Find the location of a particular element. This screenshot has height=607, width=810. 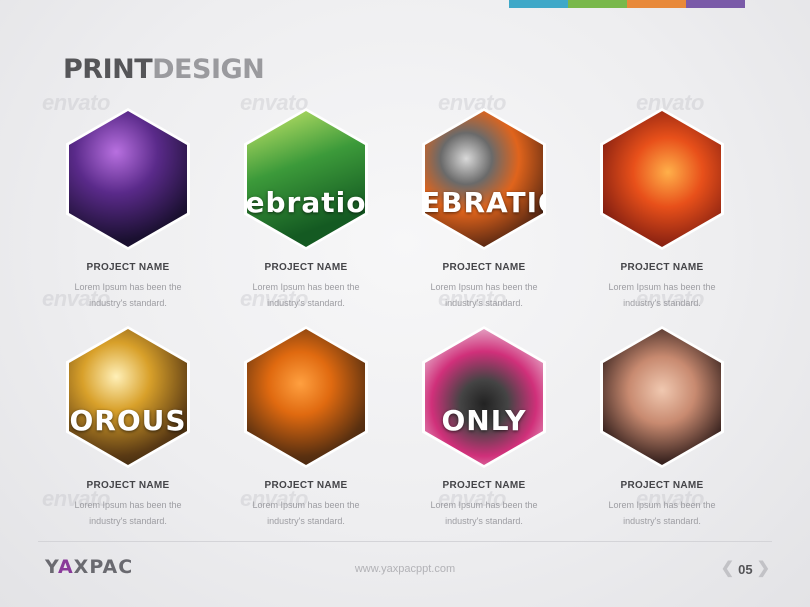

project-image: EBRATIO is located at coordinates (484, 179).